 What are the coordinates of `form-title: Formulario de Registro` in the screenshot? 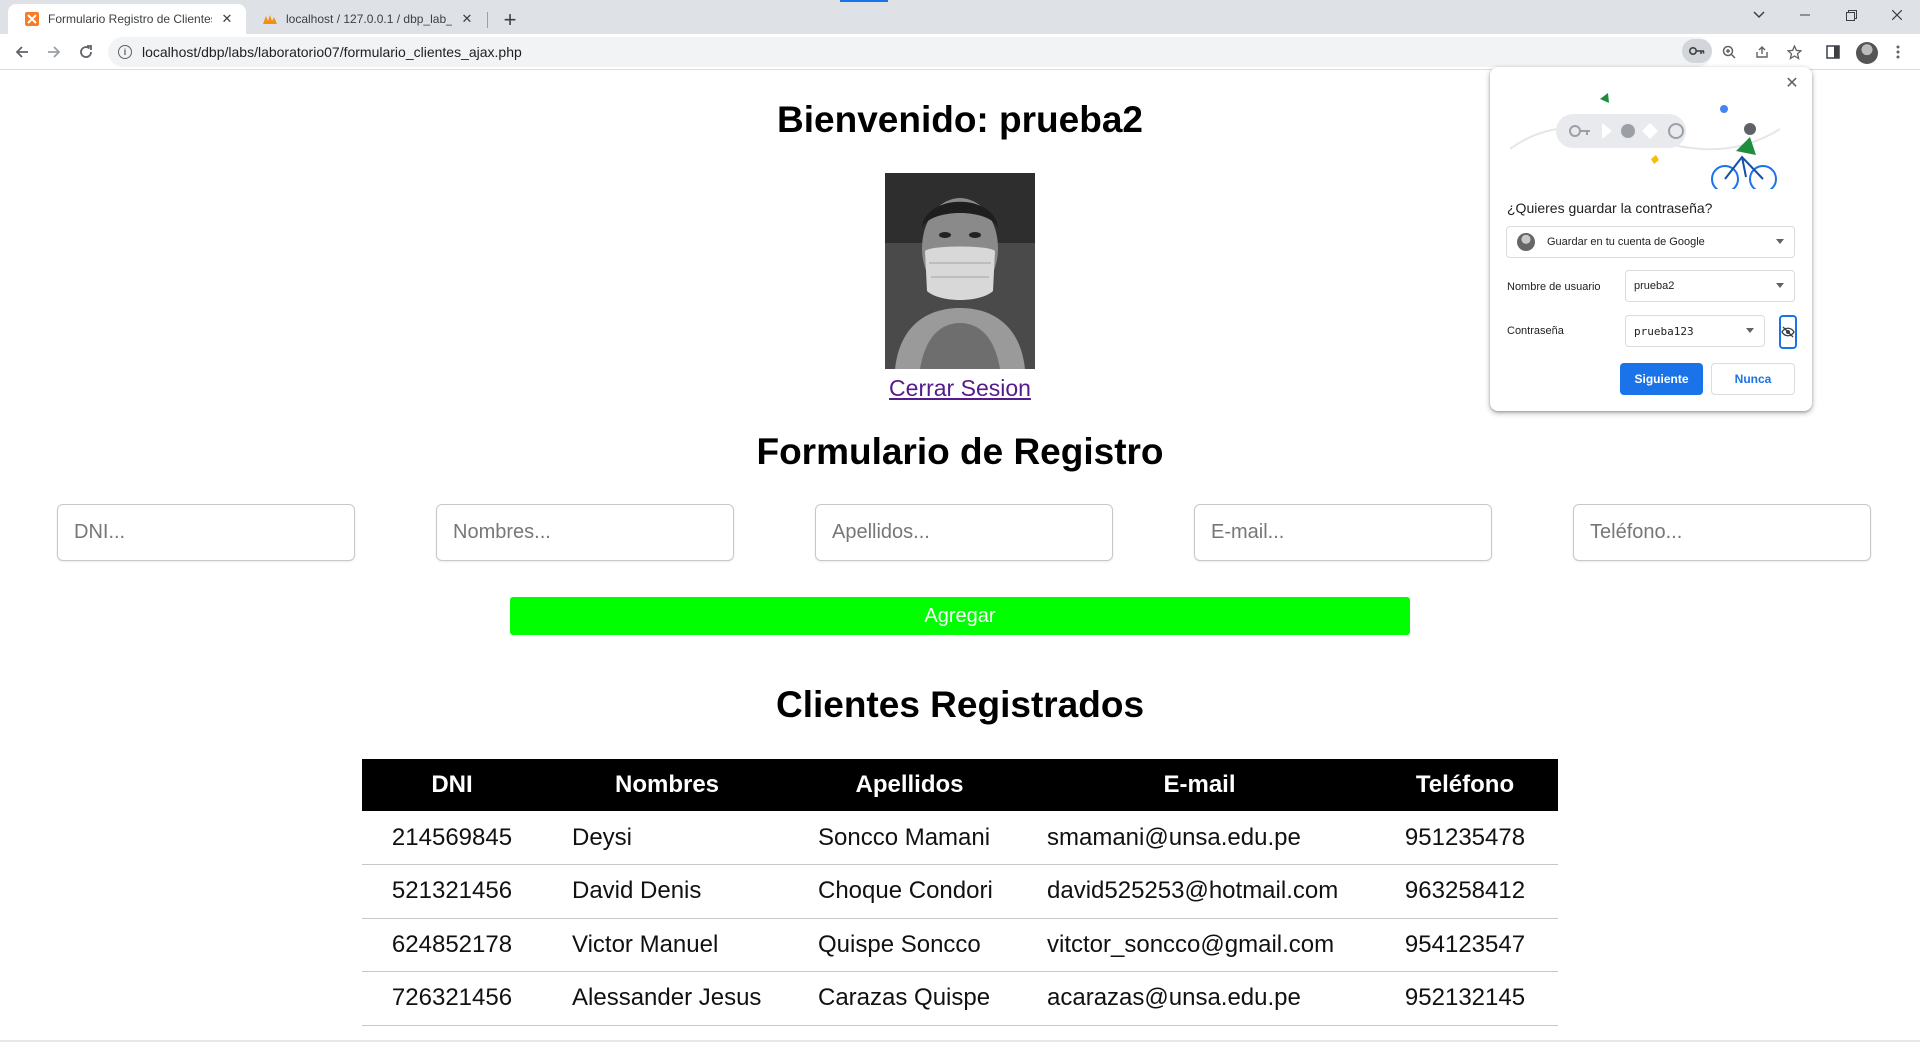 It's located at (960, 451).